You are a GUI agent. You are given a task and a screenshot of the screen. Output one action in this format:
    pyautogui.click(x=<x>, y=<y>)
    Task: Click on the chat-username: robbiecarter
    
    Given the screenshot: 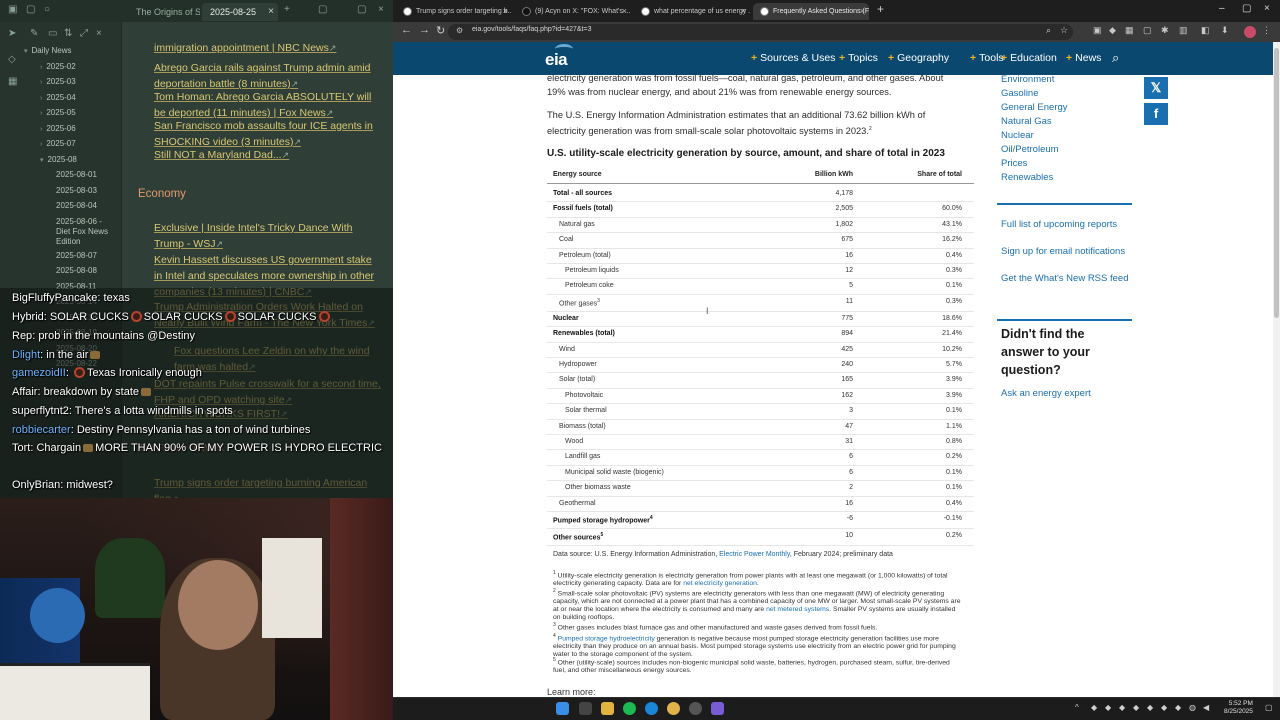 What is the action you would take?
    pyautogui.click(x=41, y=430)
    